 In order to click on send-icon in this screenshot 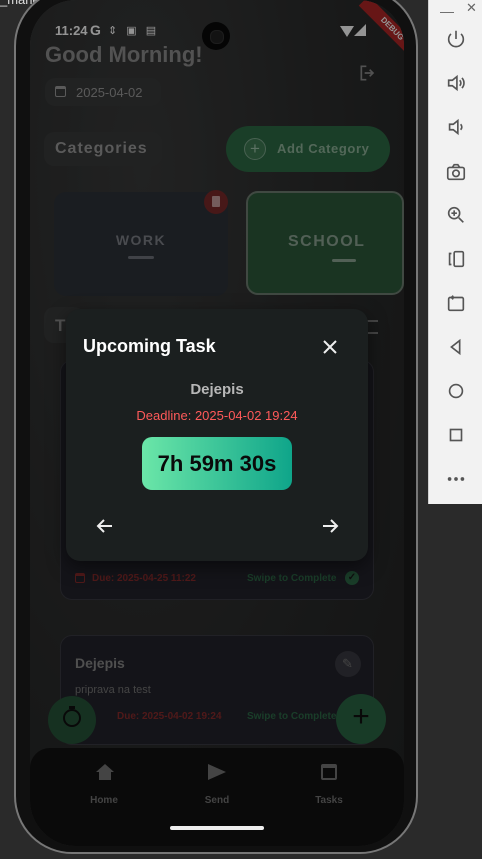, I will do `click(217, 772)`.